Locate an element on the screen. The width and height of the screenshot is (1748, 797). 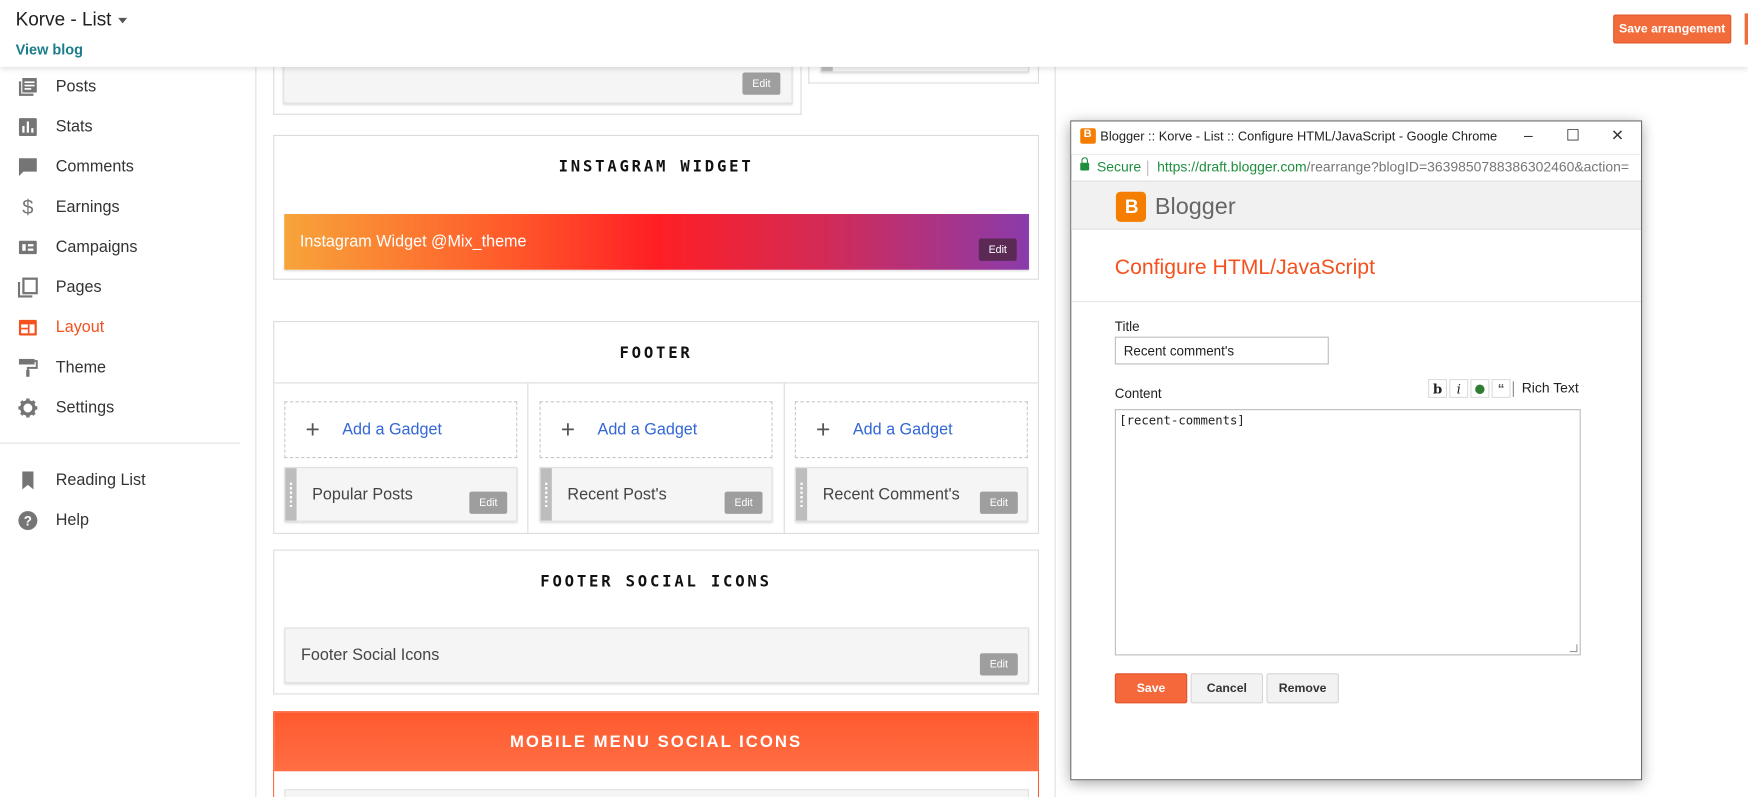
sidebar-item-label: Layout is located at coordinates (80, 327).